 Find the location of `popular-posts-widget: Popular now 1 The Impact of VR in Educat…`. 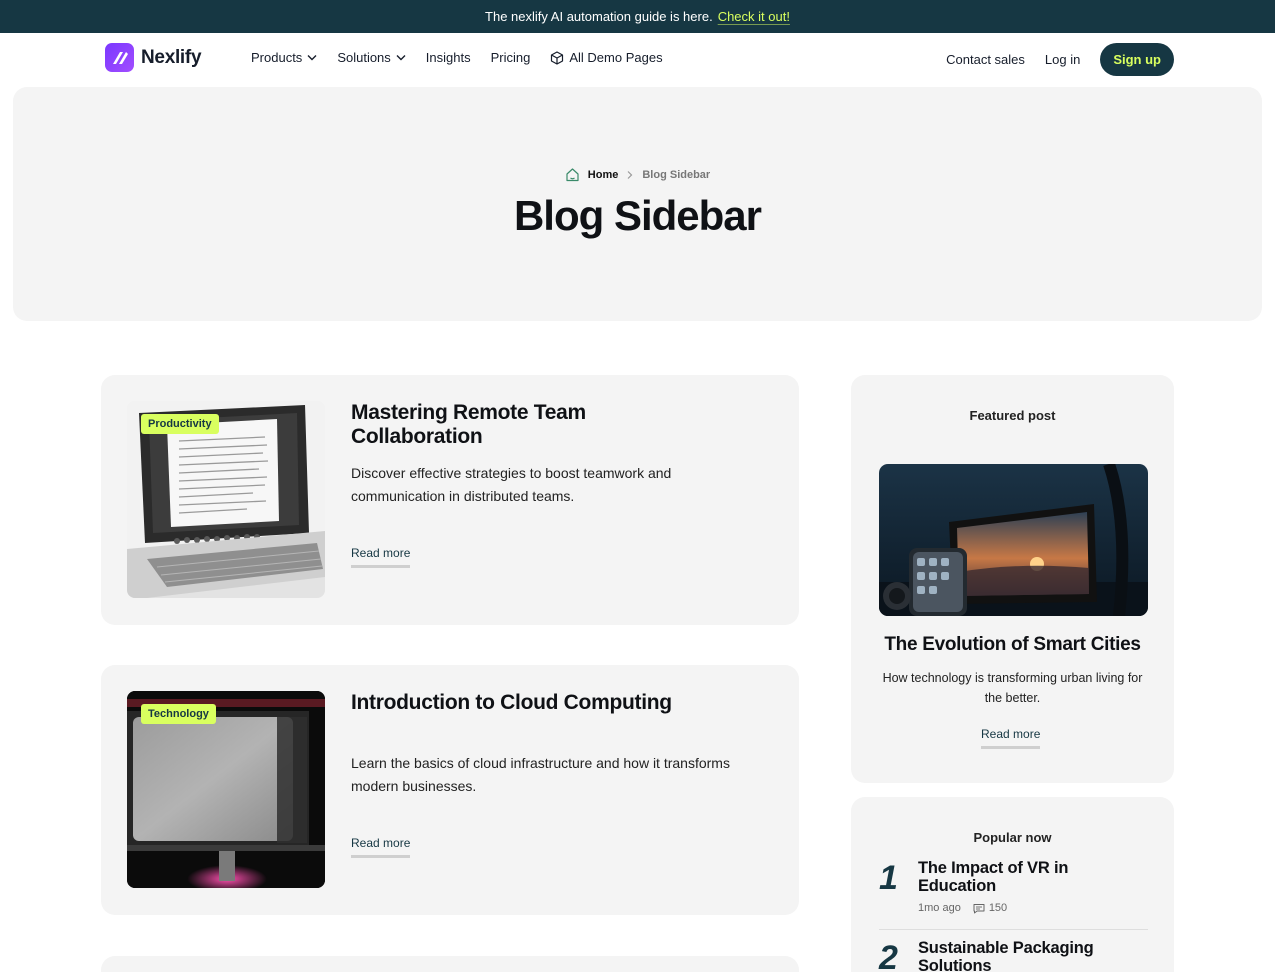

popular-posts-widget: Popular now 1 The Impact of VR in Educat… is located at coordinates (1012, 884).